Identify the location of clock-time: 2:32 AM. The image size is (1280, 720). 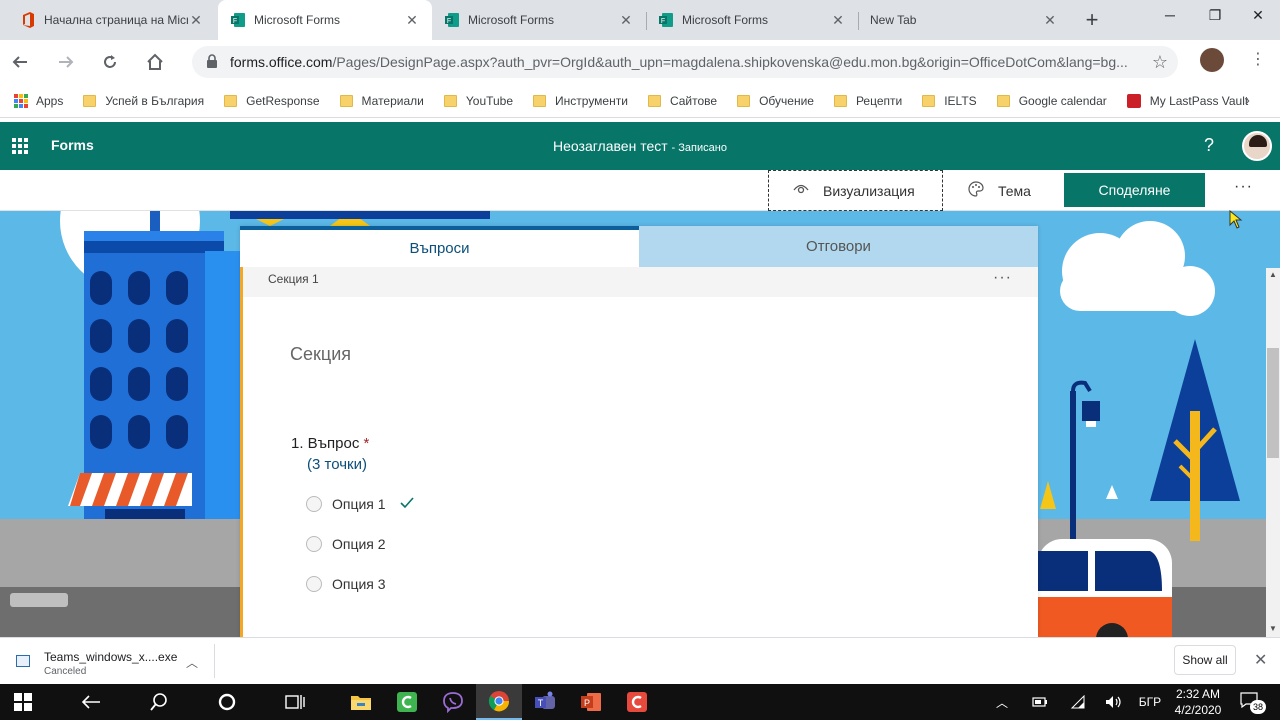
(1198, 694).